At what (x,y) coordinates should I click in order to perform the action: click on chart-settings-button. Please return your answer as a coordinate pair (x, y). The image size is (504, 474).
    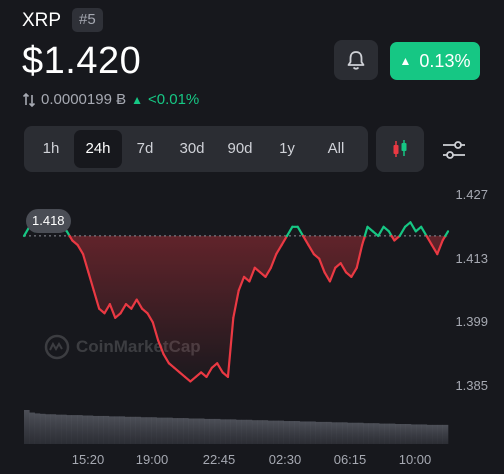
    Looking at the image, I should click on (454, 150).